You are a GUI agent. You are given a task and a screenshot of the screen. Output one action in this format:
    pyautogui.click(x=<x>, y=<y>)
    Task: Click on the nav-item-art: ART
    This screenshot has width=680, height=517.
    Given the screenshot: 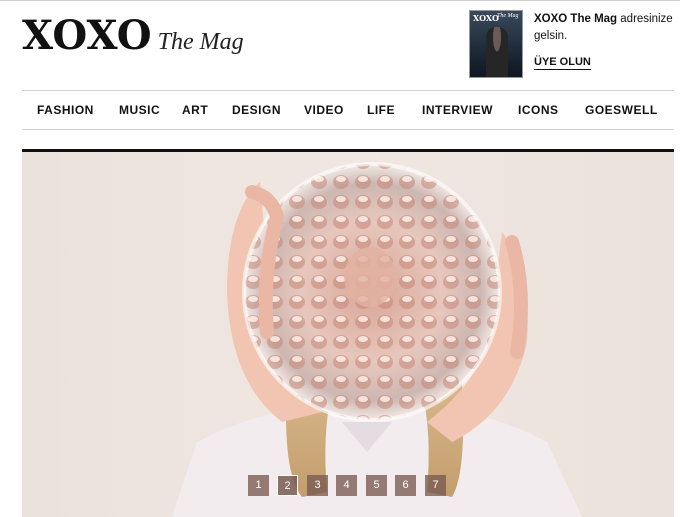 What is the action you would take?
    pyautogui.click(x=195, y=110)
    